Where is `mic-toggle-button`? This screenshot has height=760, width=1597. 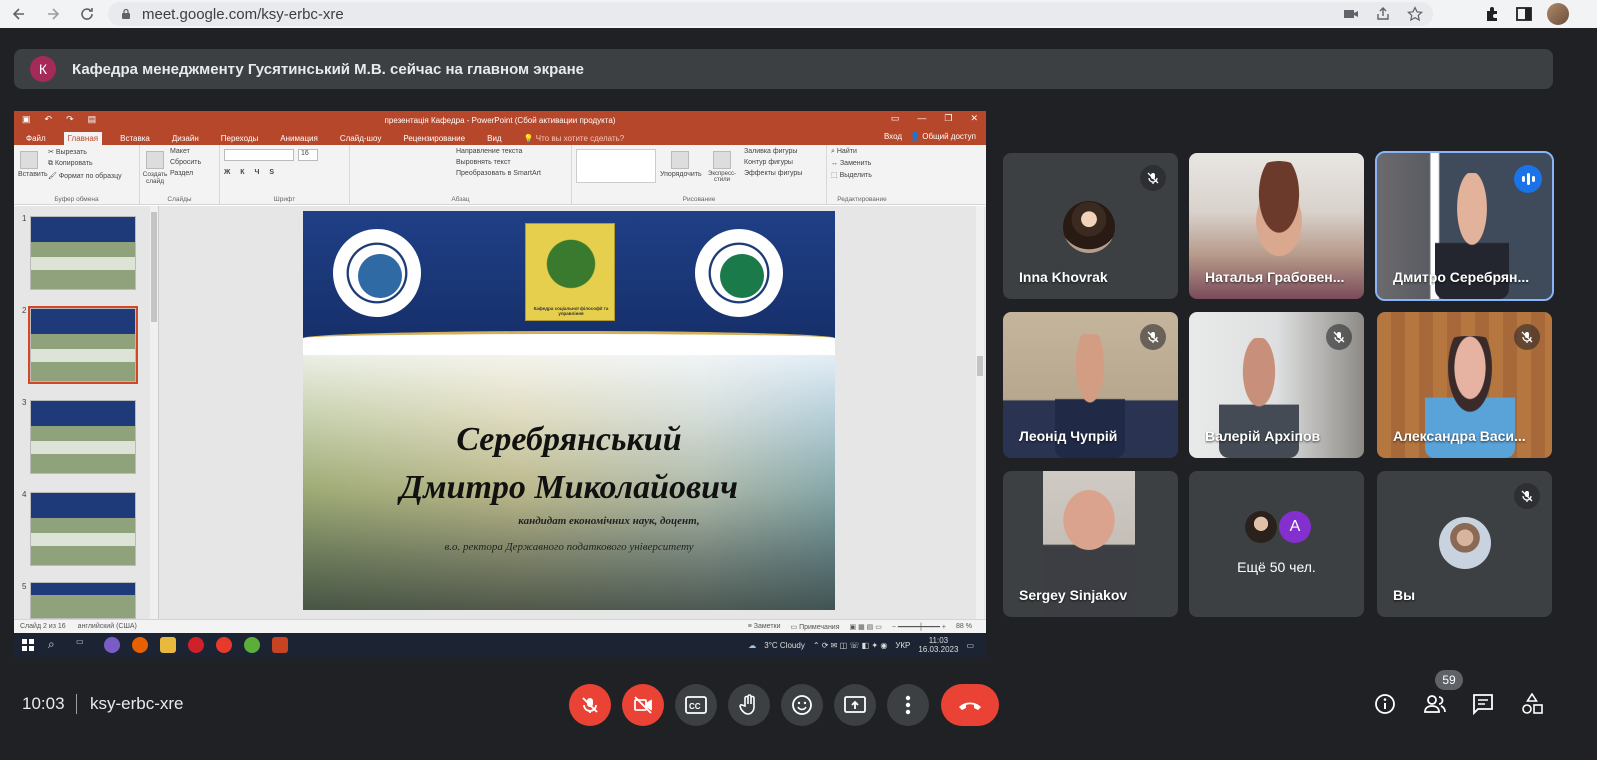
mic-toggle-button is located at coordinates (590, 705).